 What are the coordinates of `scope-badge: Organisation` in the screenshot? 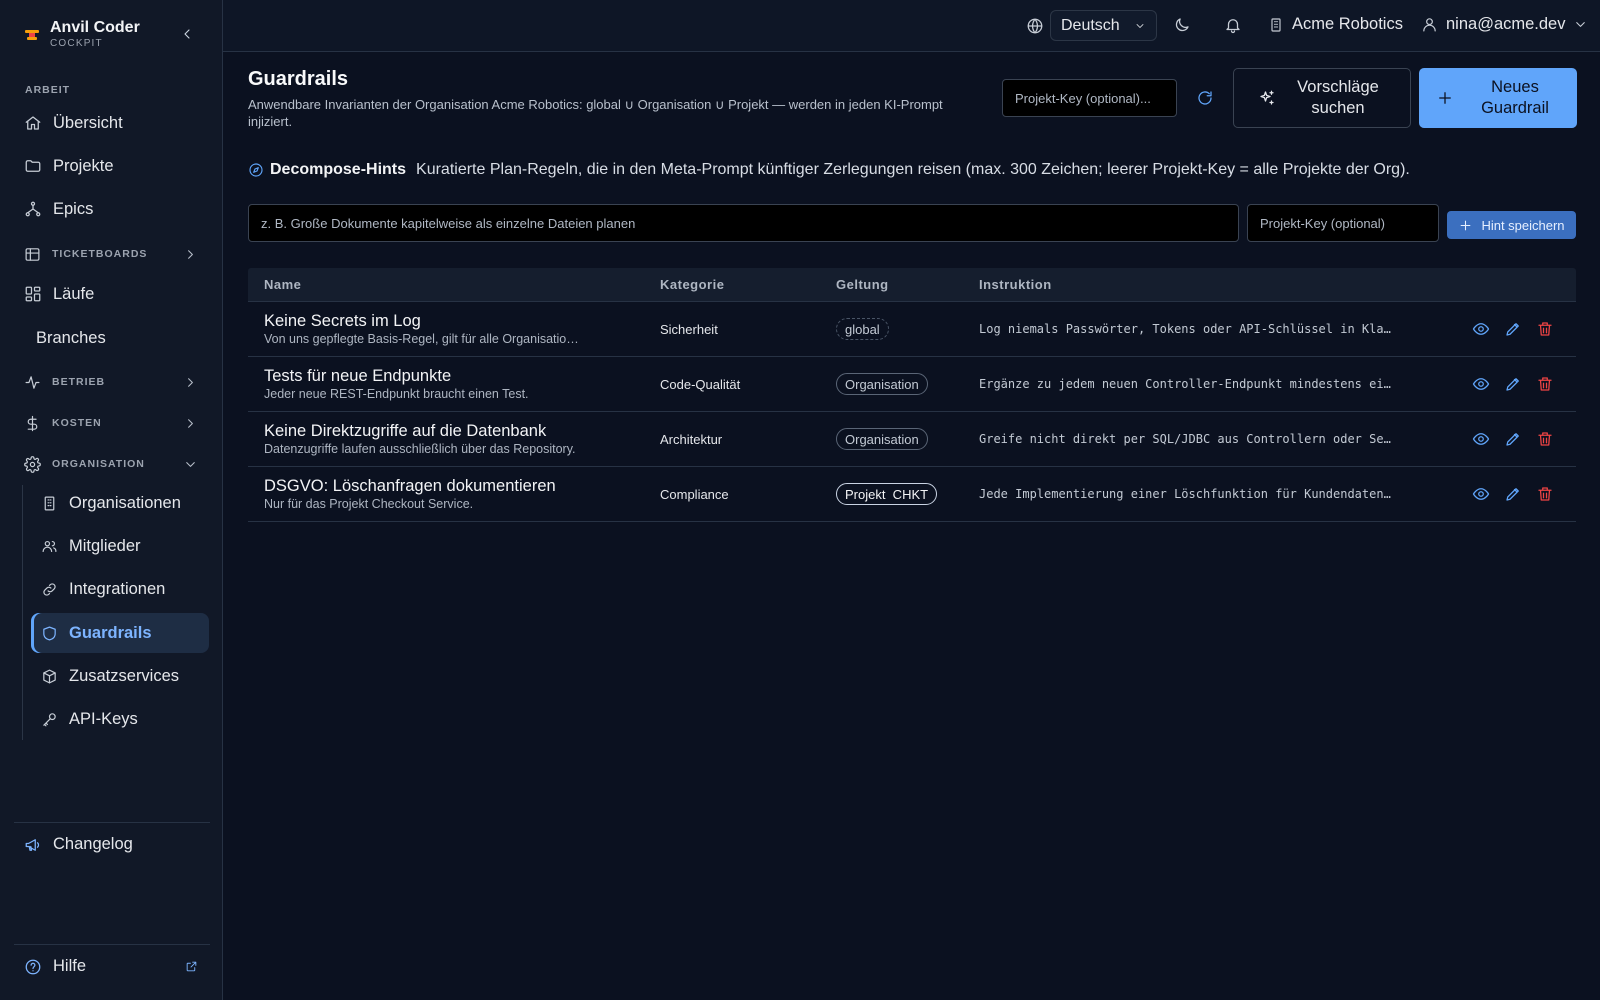 It's located at (882, 439).